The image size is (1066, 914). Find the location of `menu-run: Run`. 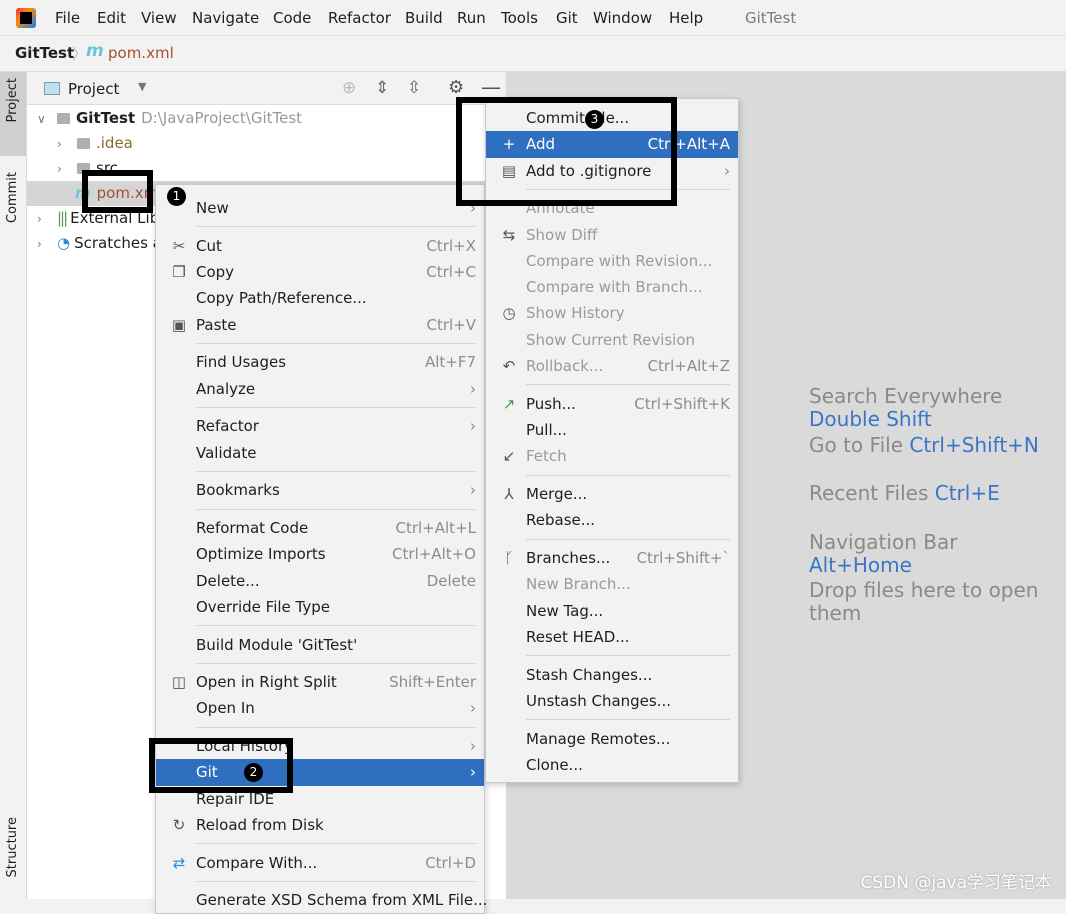

menu-run: Run is located at coordinates (471, 18).